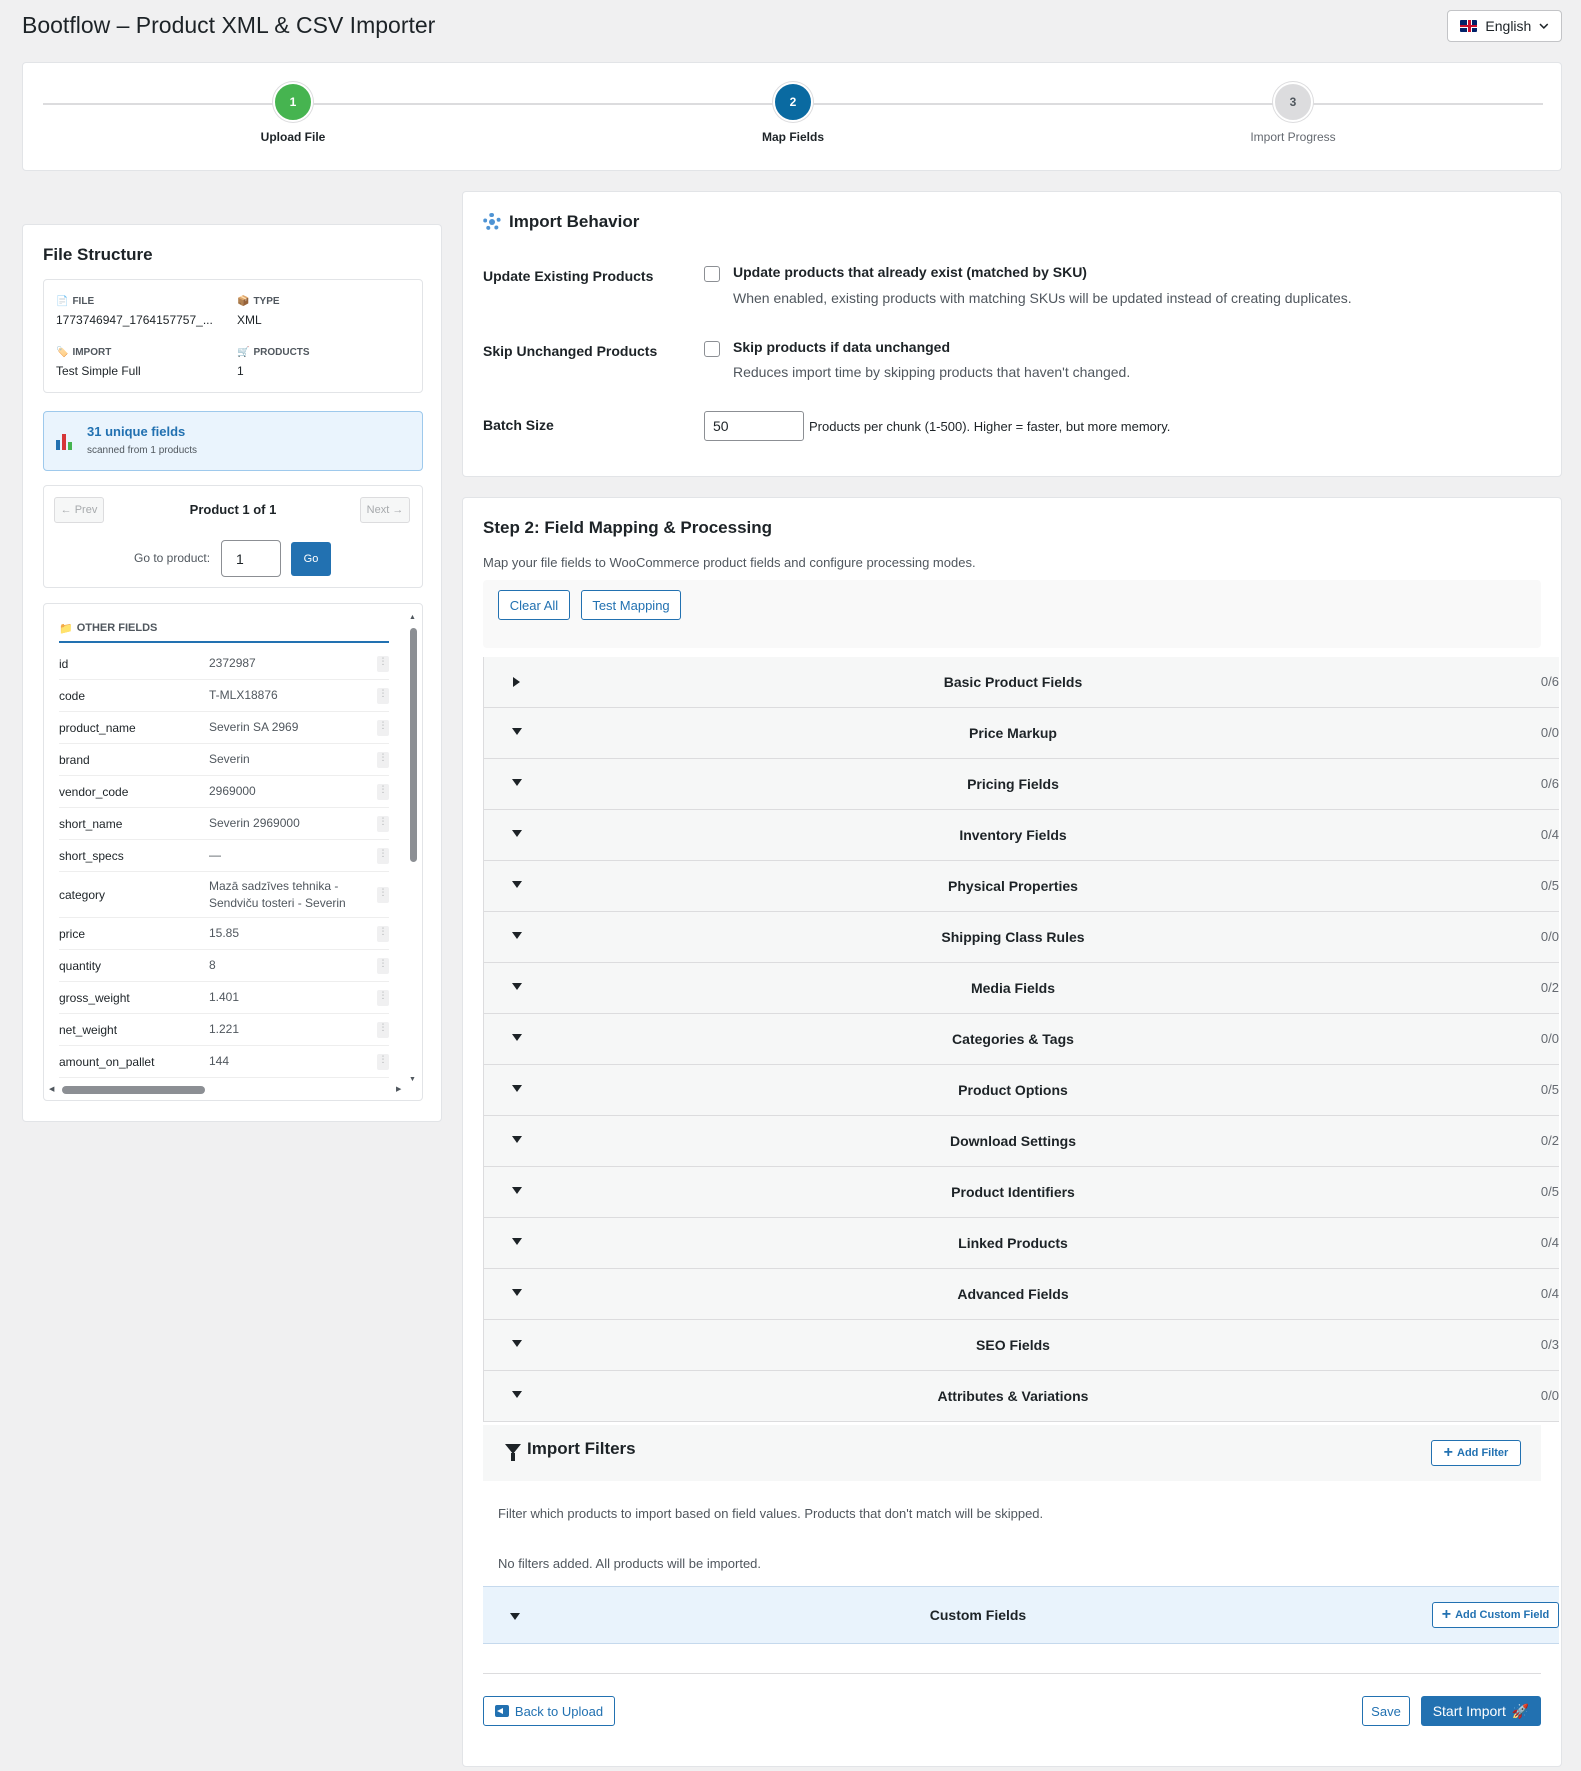  I want to click on field-row: code T-MLX18876 ⋮, so click(224, 696).